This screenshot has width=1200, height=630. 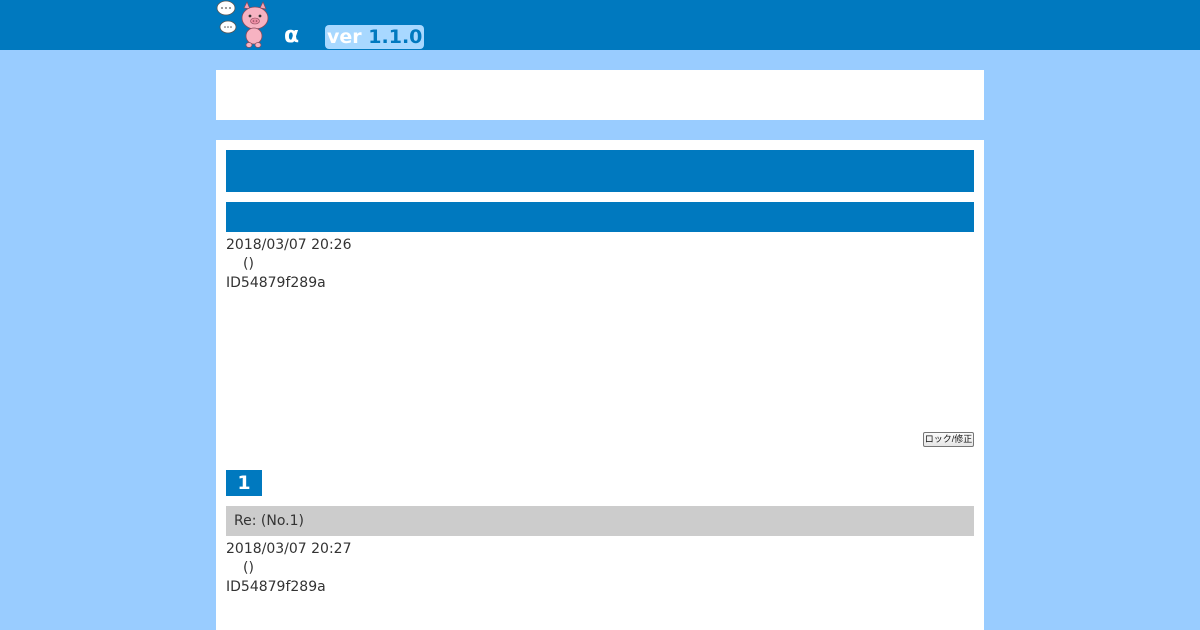 What do you see at coordinates (289, 264) in the screenshot?
I see `post-meta: 2018/03/07 20:26 () ID54879f289a` at bounding box center [289, 264].